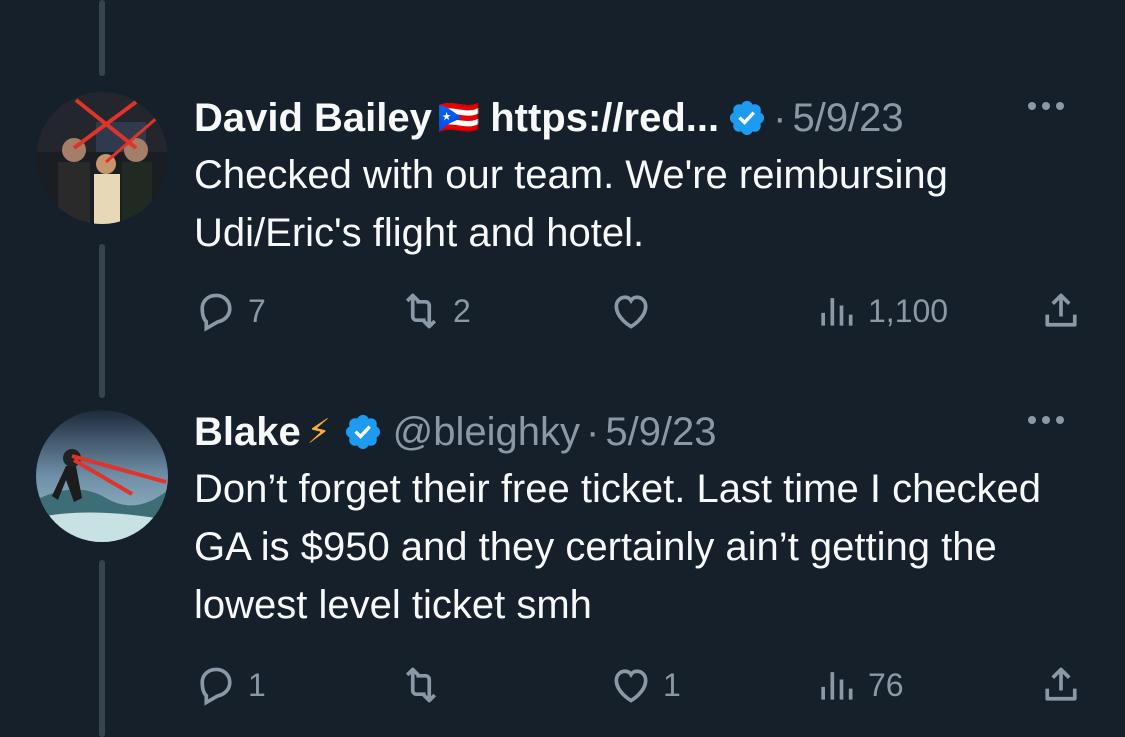  What do you see at coordinates (859, 685) in the screenshot?
I see `views-button: 76` at bounding box center [859, 685].